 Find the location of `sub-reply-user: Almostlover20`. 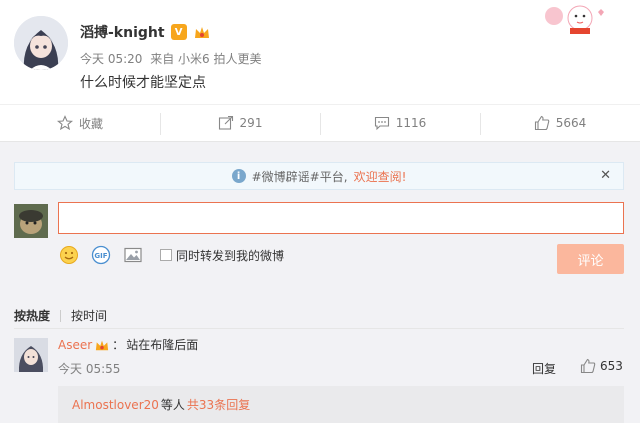

sub-reply-user: Almostlover20 is located at coordinates (115, 405).